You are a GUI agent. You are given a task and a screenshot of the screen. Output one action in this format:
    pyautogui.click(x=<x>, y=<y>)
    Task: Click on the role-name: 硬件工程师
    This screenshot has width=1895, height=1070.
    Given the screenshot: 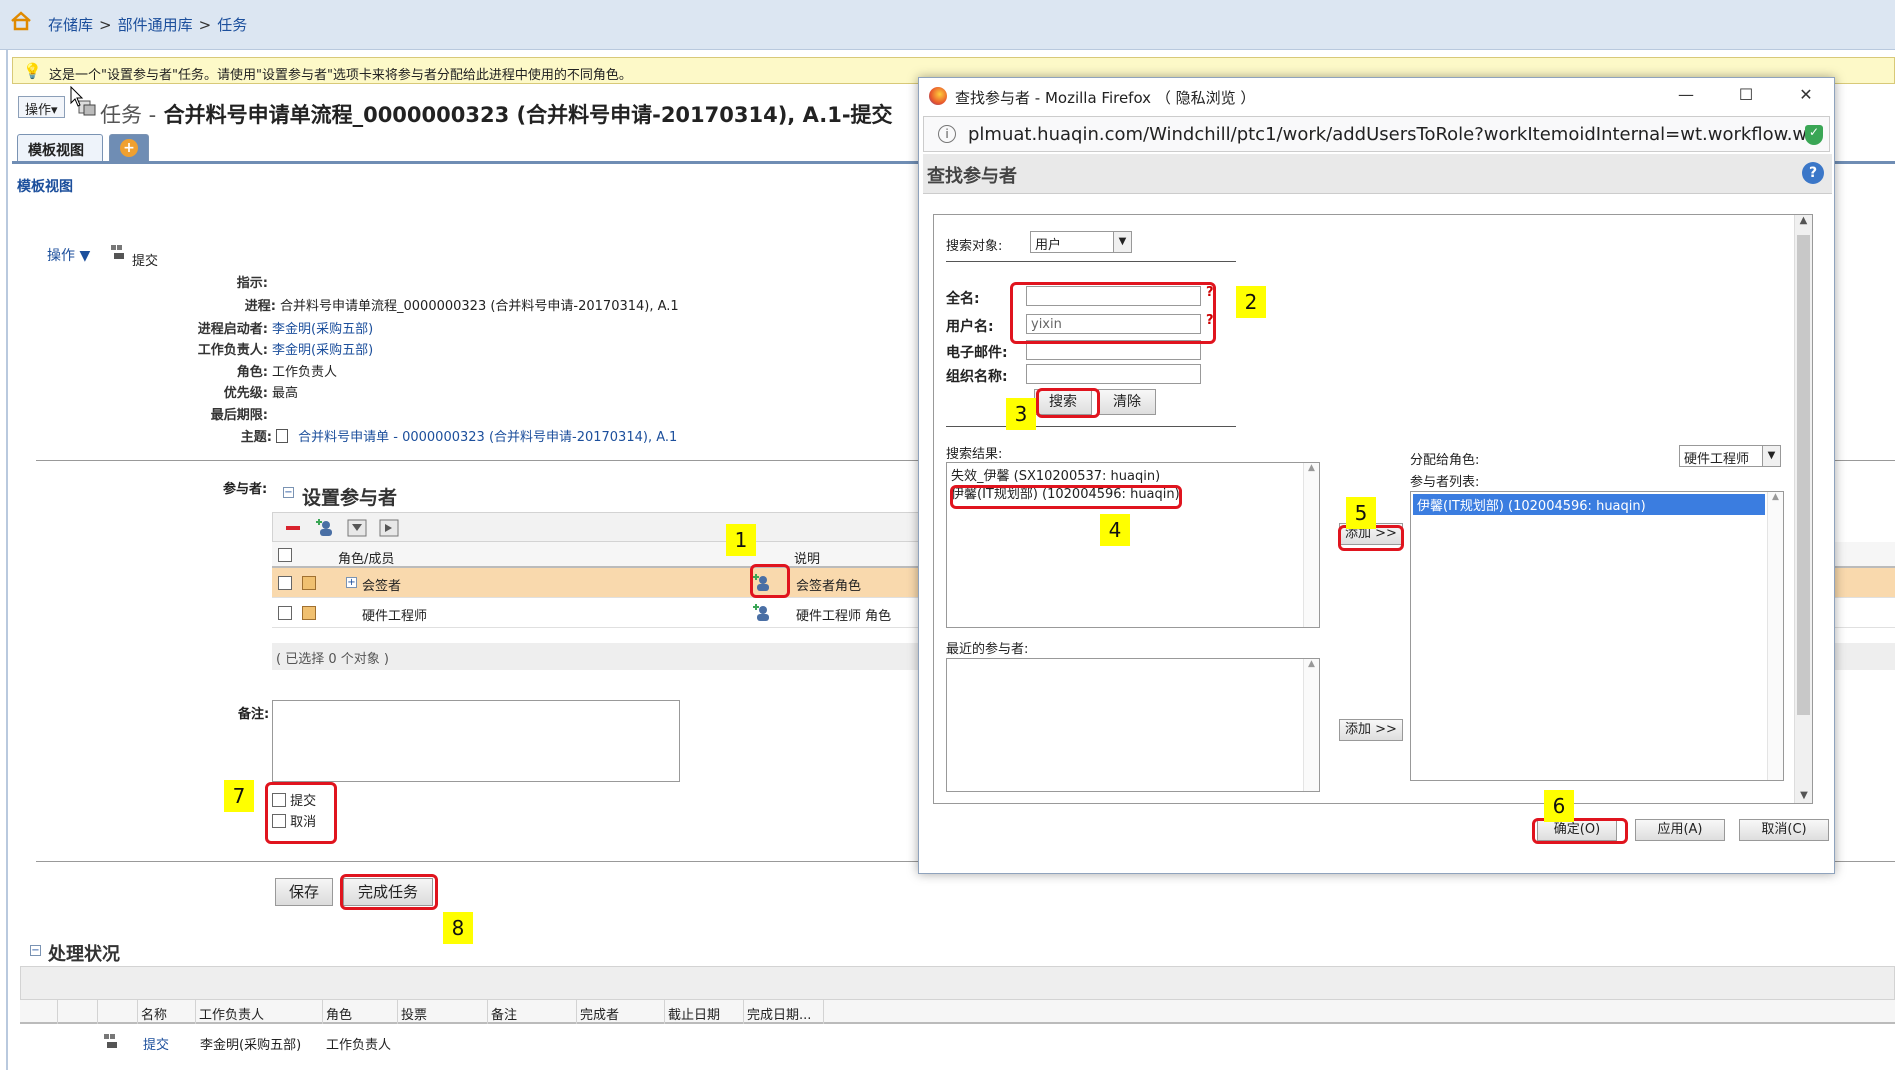 What is the action you would take?
    pyautogui.click(x=395, y=616)
    